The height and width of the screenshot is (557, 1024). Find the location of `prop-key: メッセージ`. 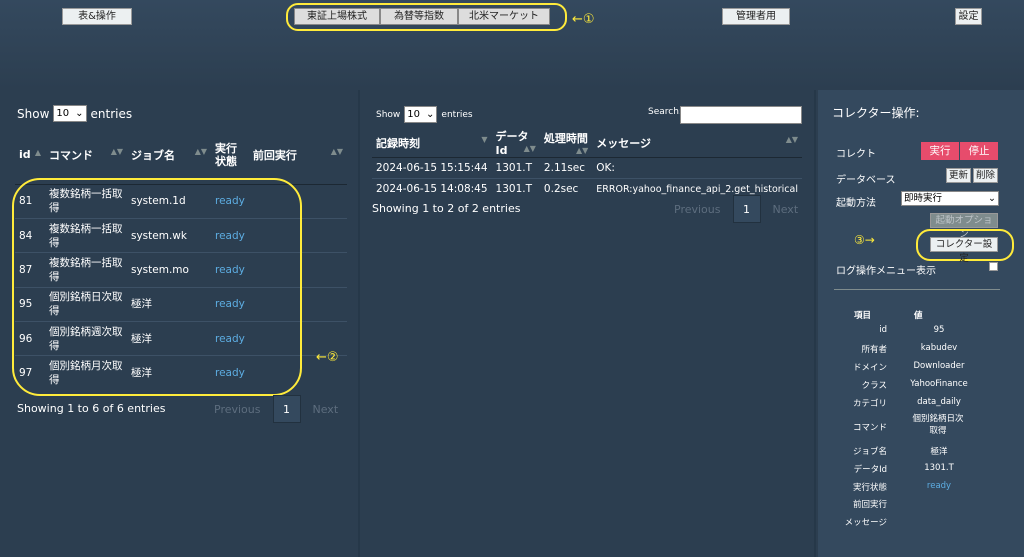

prop-key: メッセージ is located at coordinates (865, 523).